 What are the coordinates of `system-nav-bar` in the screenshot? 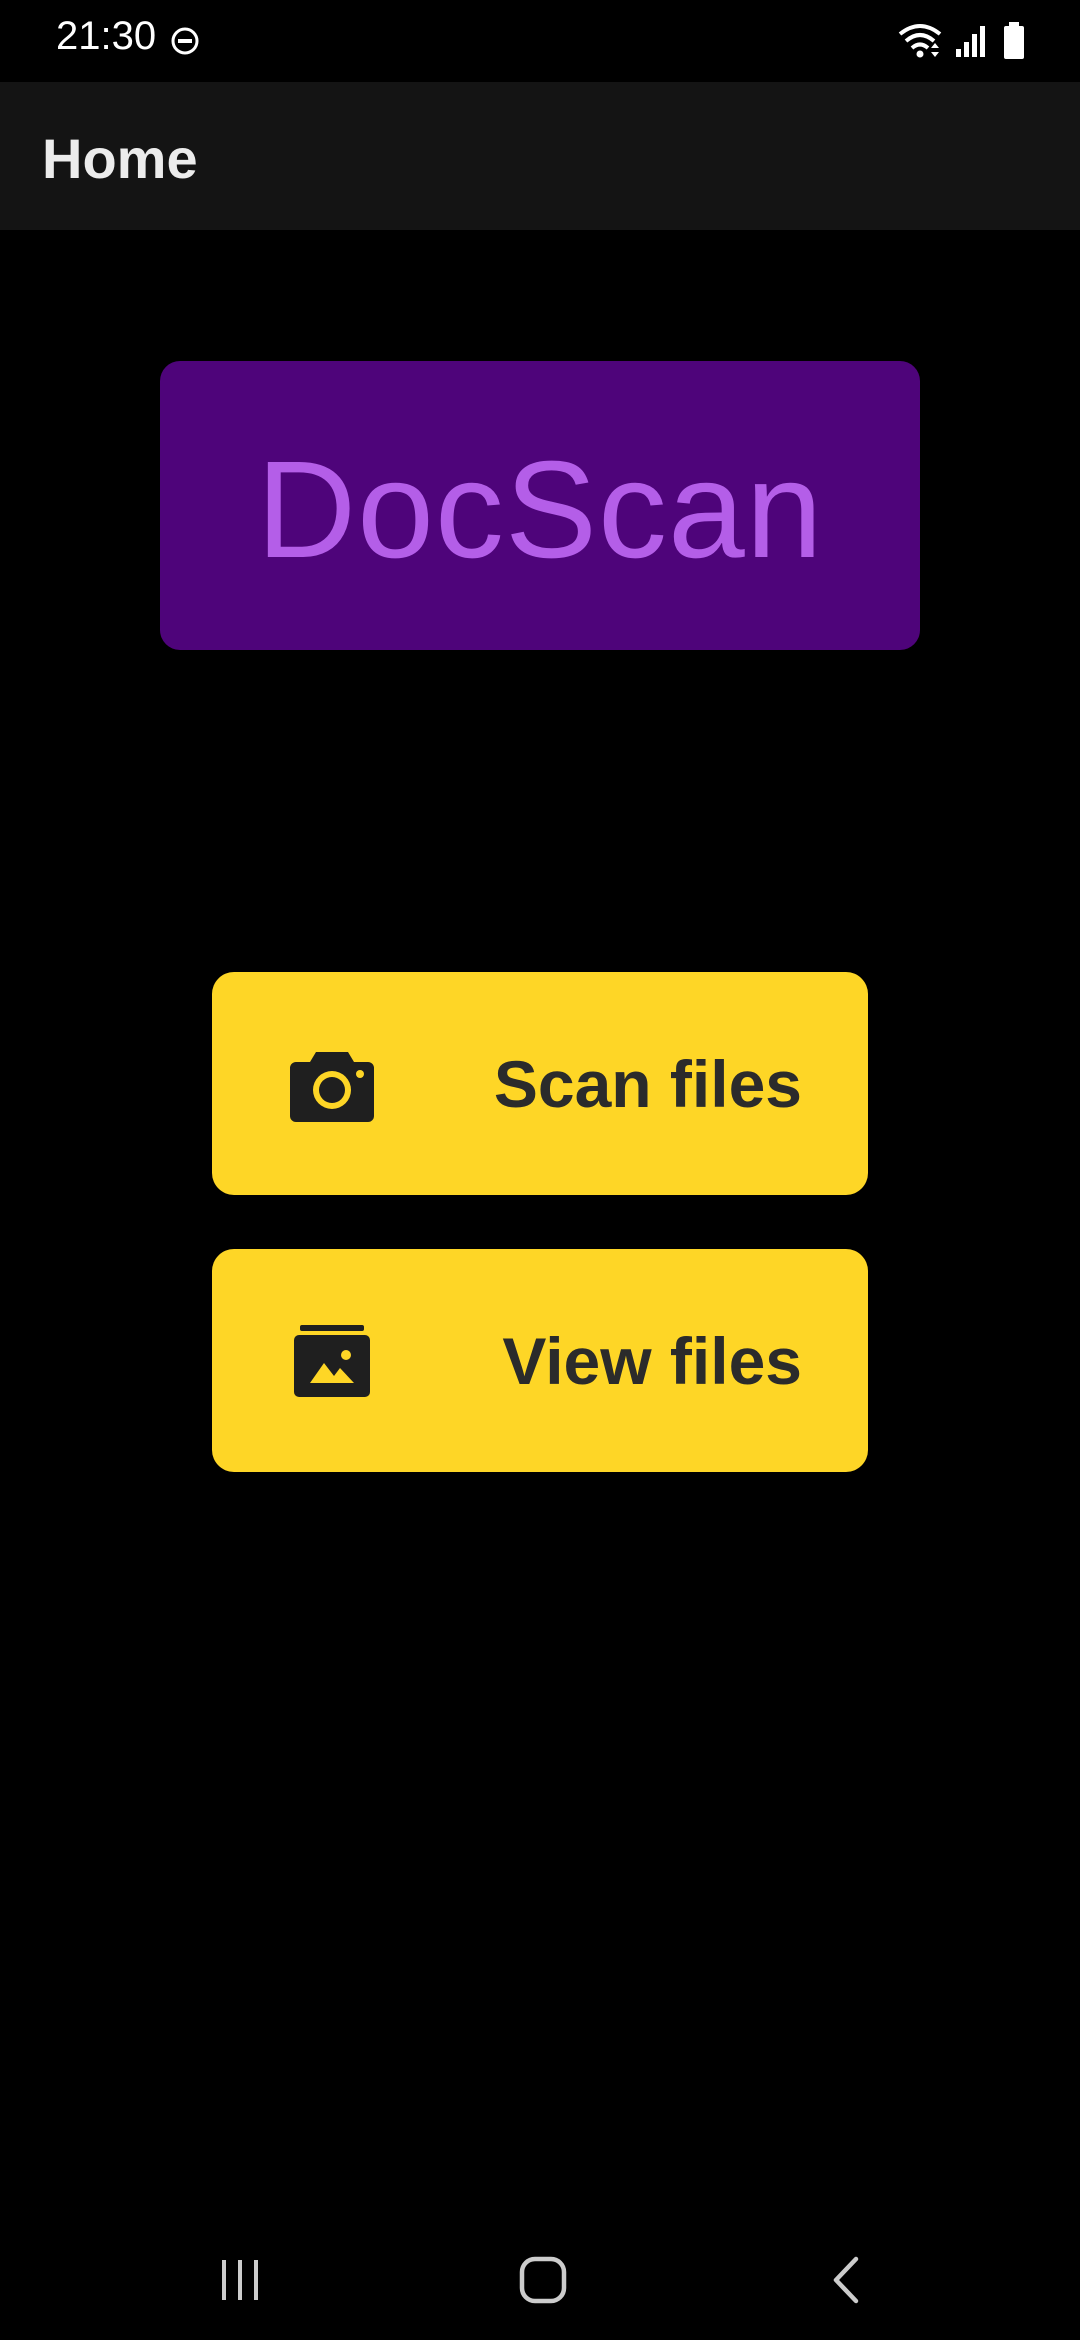 It's located at (540, 2280).